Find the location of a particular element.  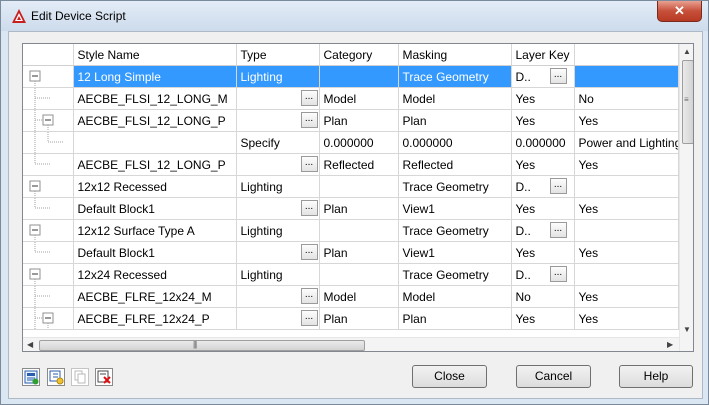

cell-extra: No is located at coordinates (626, 98).